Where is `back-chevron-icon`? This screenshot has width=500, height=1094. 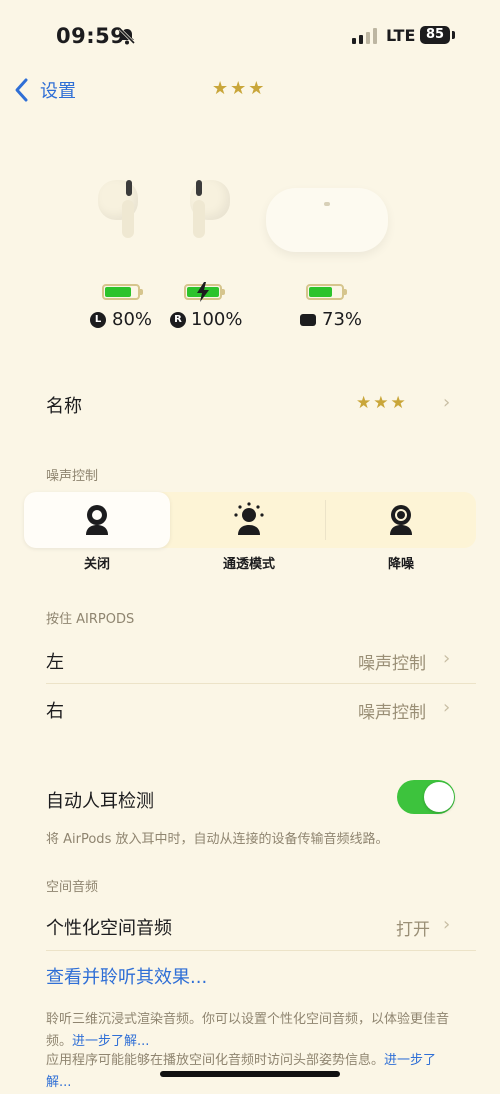 back-chevron-icon is located at coordinates (27, 90).